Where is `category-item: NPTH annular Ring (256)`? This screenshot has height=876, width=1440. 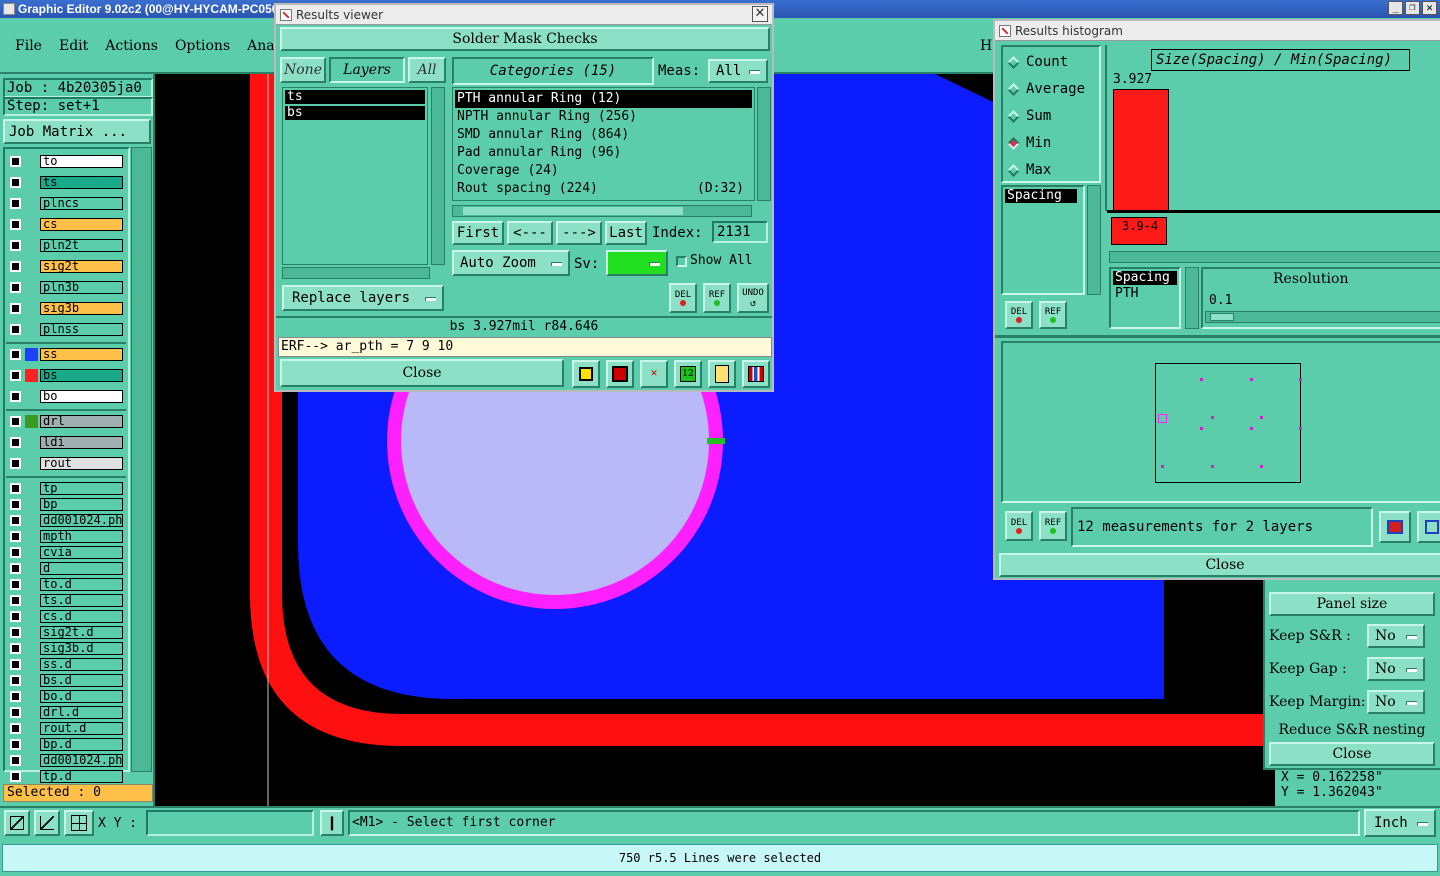 category-item: NPTH annular Ring (256) is located at coordinates (603, 117).